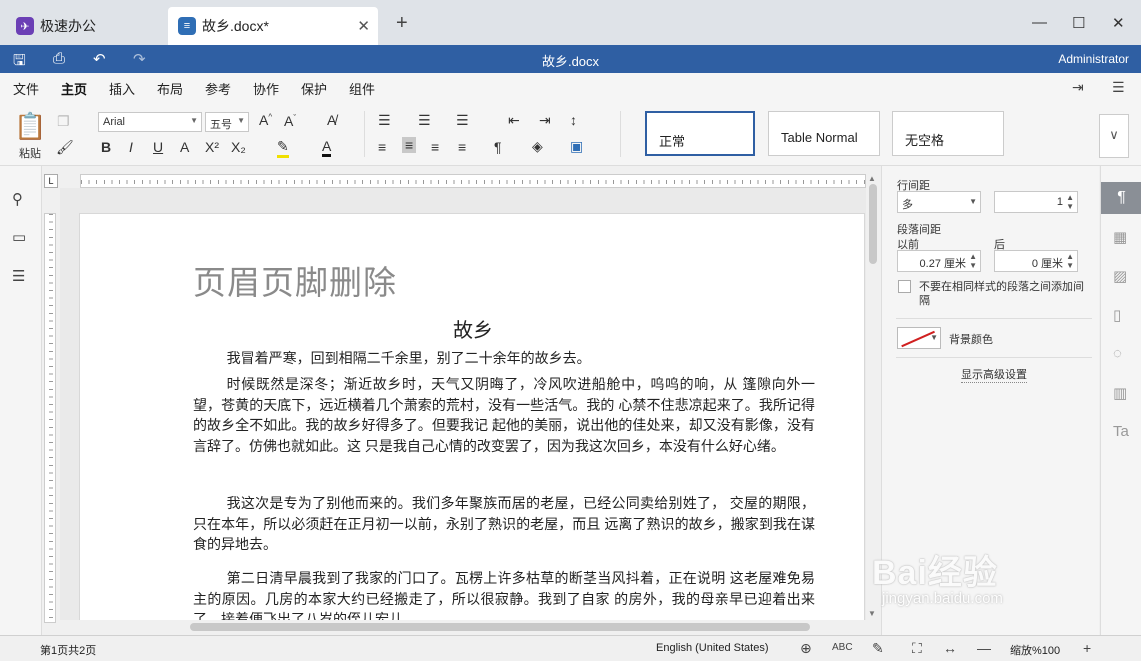 This screenshot has height=661, width=1141. I want to click on highlight-icon: ✎, so click(283, 148).